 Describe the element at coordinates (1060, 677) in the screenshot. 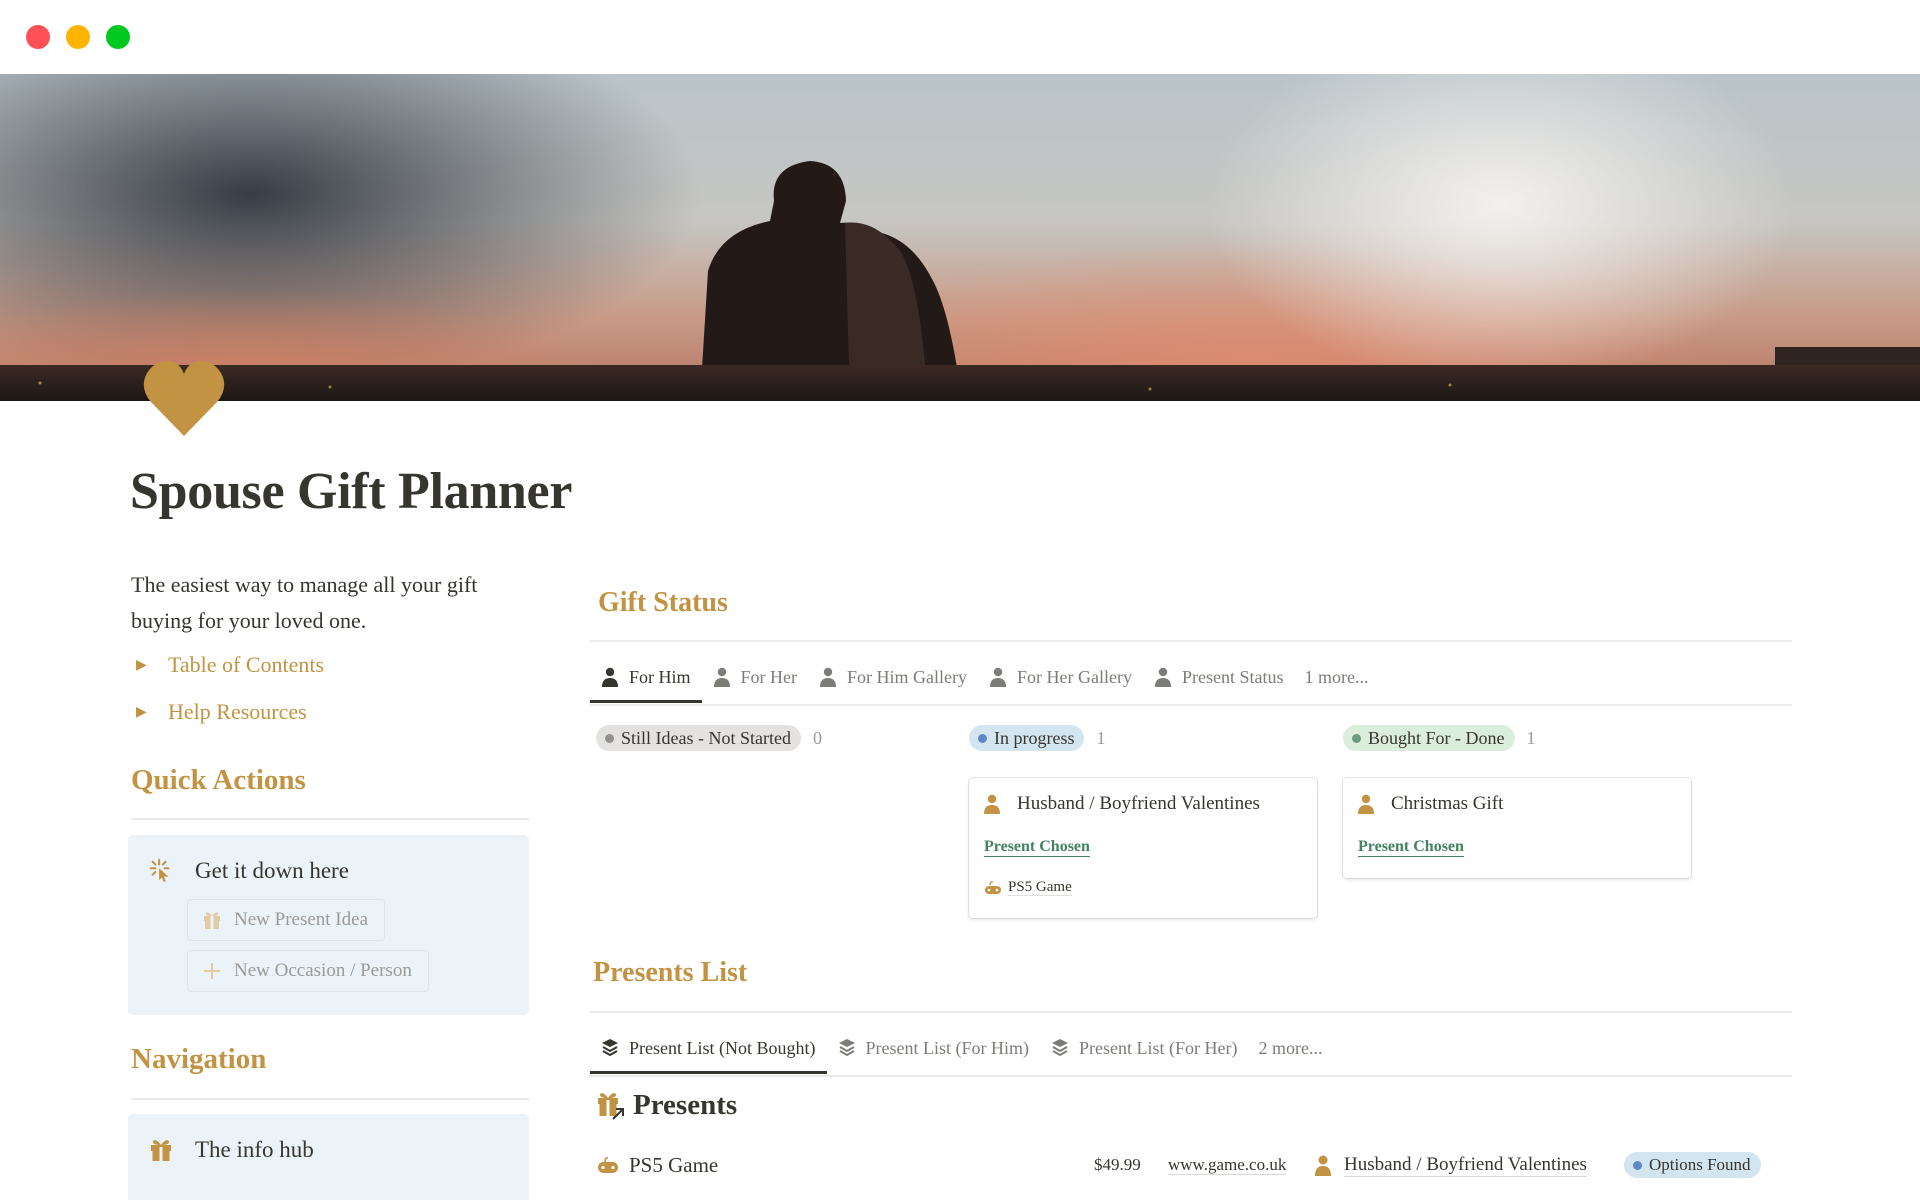

I see `tab-for-her-gallery: For Her Gallery` at that location.